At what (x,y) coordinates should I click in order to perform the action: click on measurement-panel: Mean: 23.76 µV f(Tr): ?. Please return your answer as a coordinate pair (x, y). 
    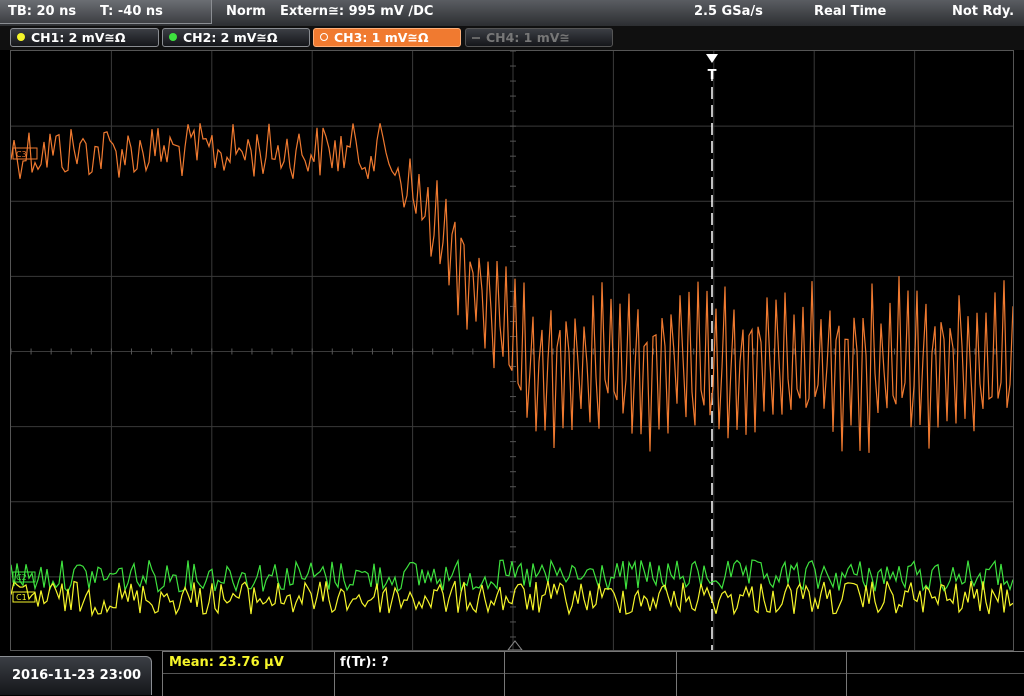
    Looking at the image, I should click on (593, 673).